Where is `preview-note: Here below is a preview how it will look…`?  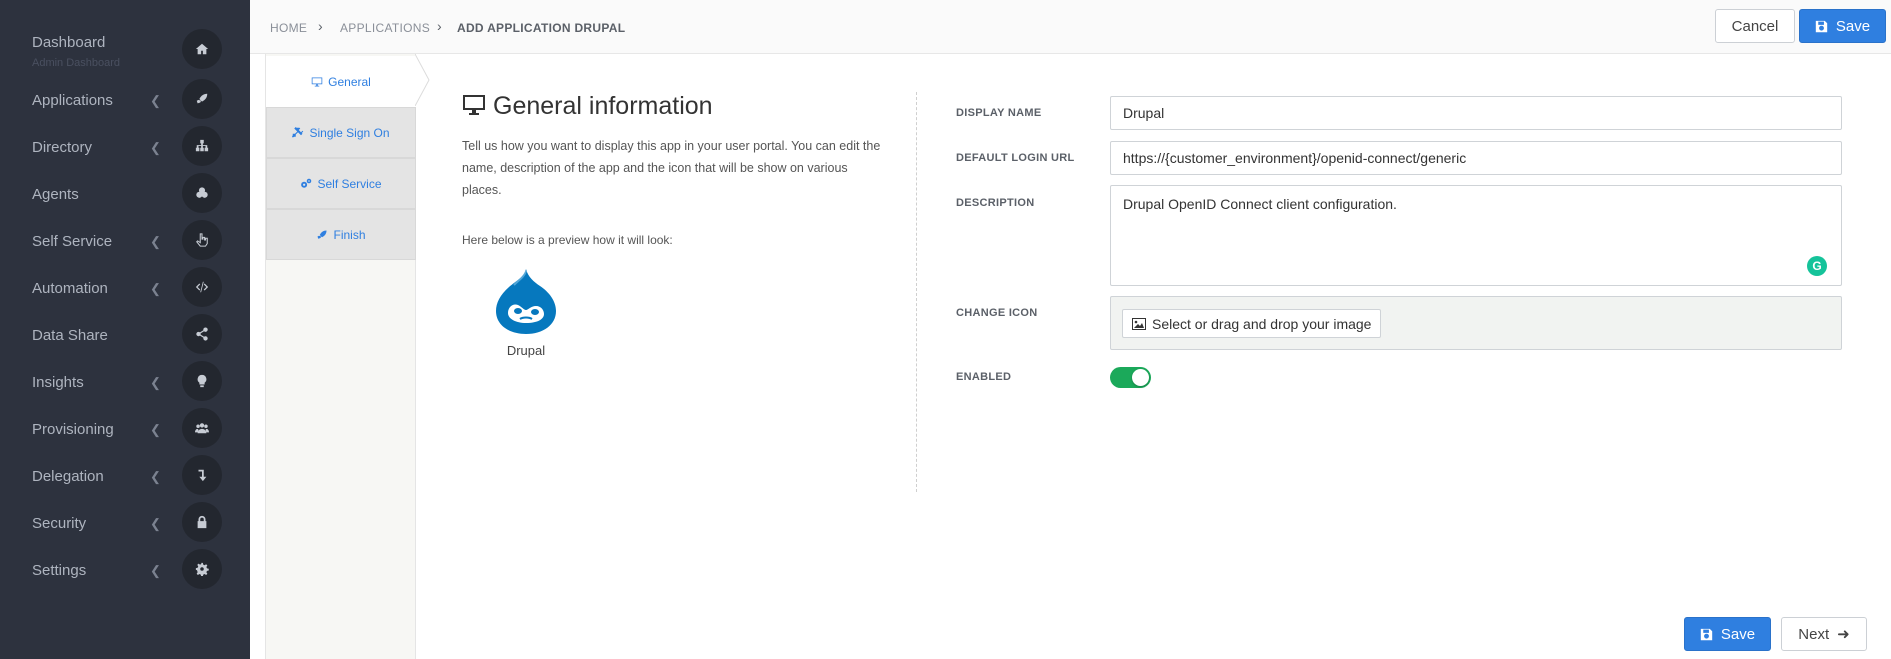
preview-note: Here below is a preview how it will look… is located at coordinates (567, 240).